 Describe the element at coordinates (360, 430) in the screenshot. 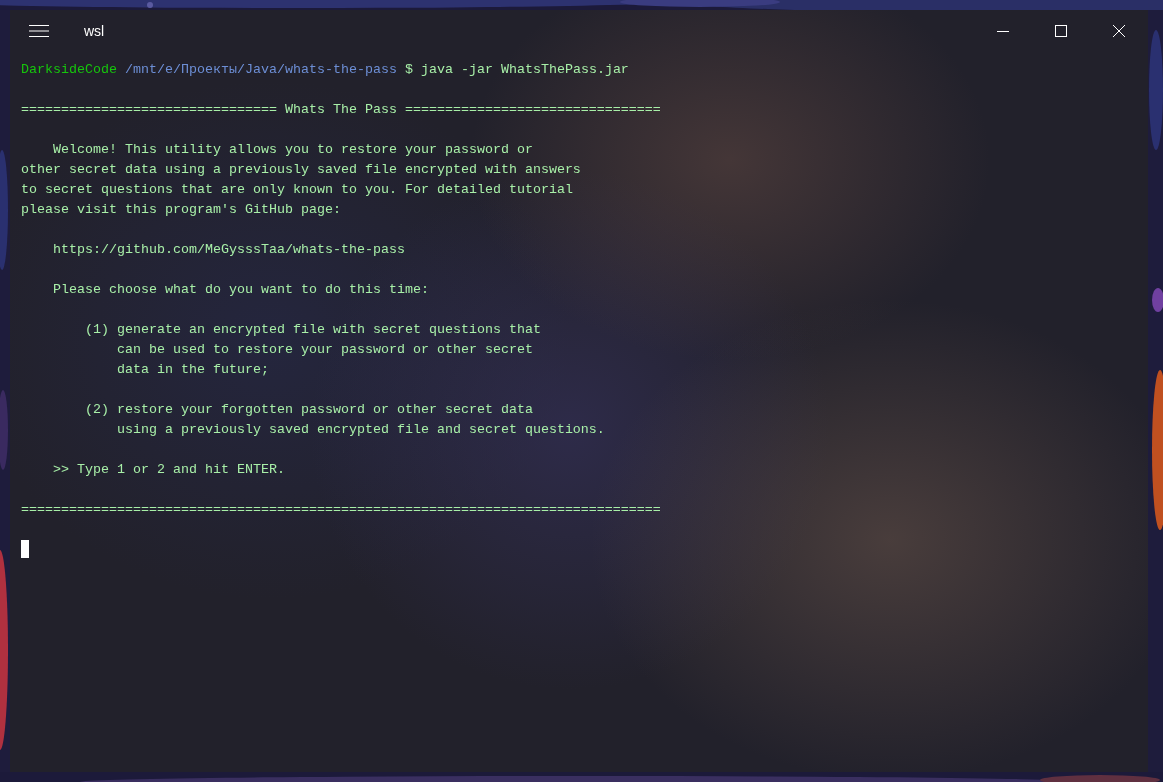

I see `terminal-line: using a previously saved encrypted file and secret questions.` at that location.